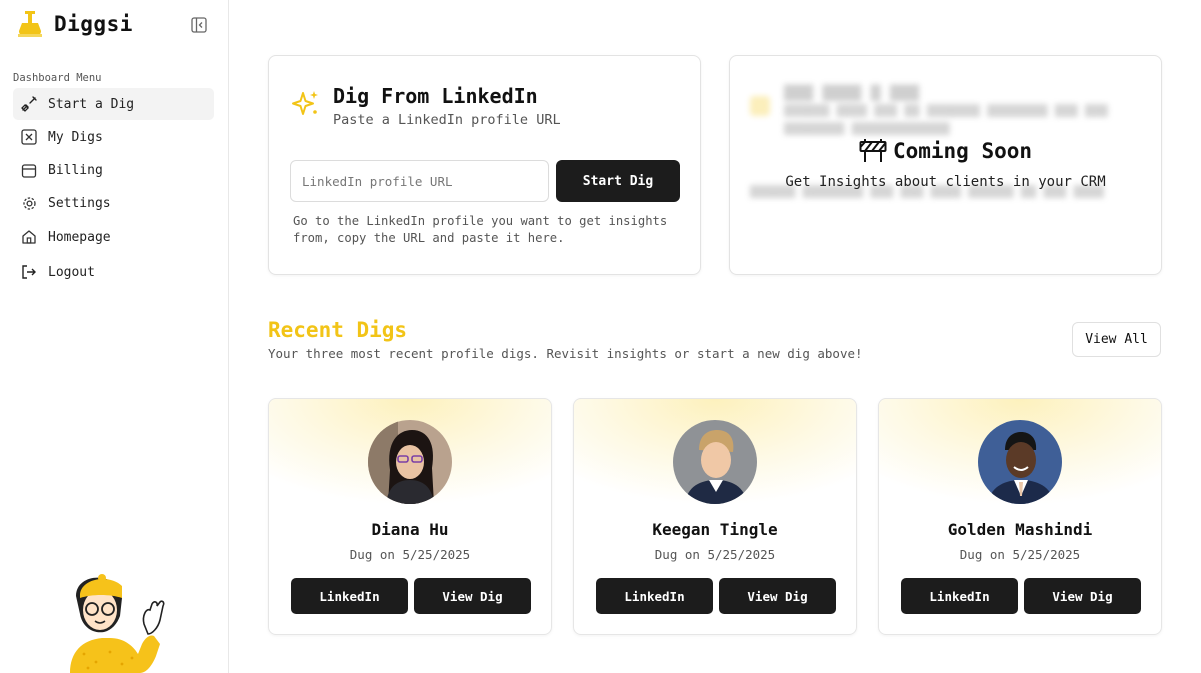 This screenshot has width=1201, height=673. I want to click on recent-digs-title: Recent Digs, so click(338, 330).